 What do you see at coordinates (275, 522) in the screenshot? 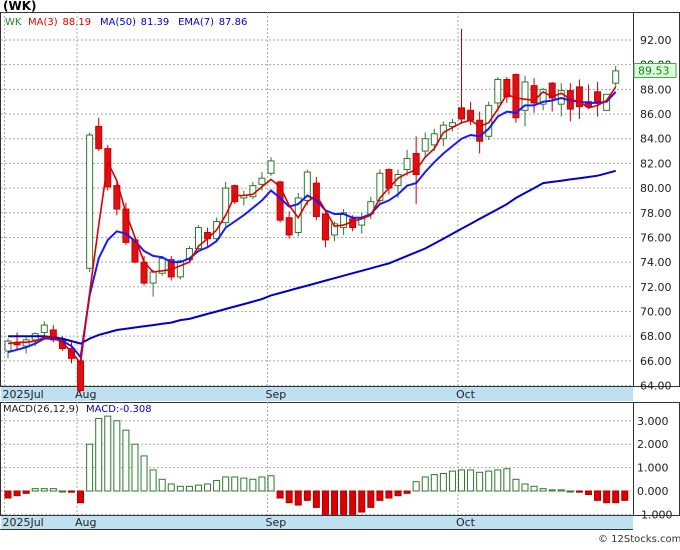
I see `date-label-macd: Sep` at bounding box center [275, 522].